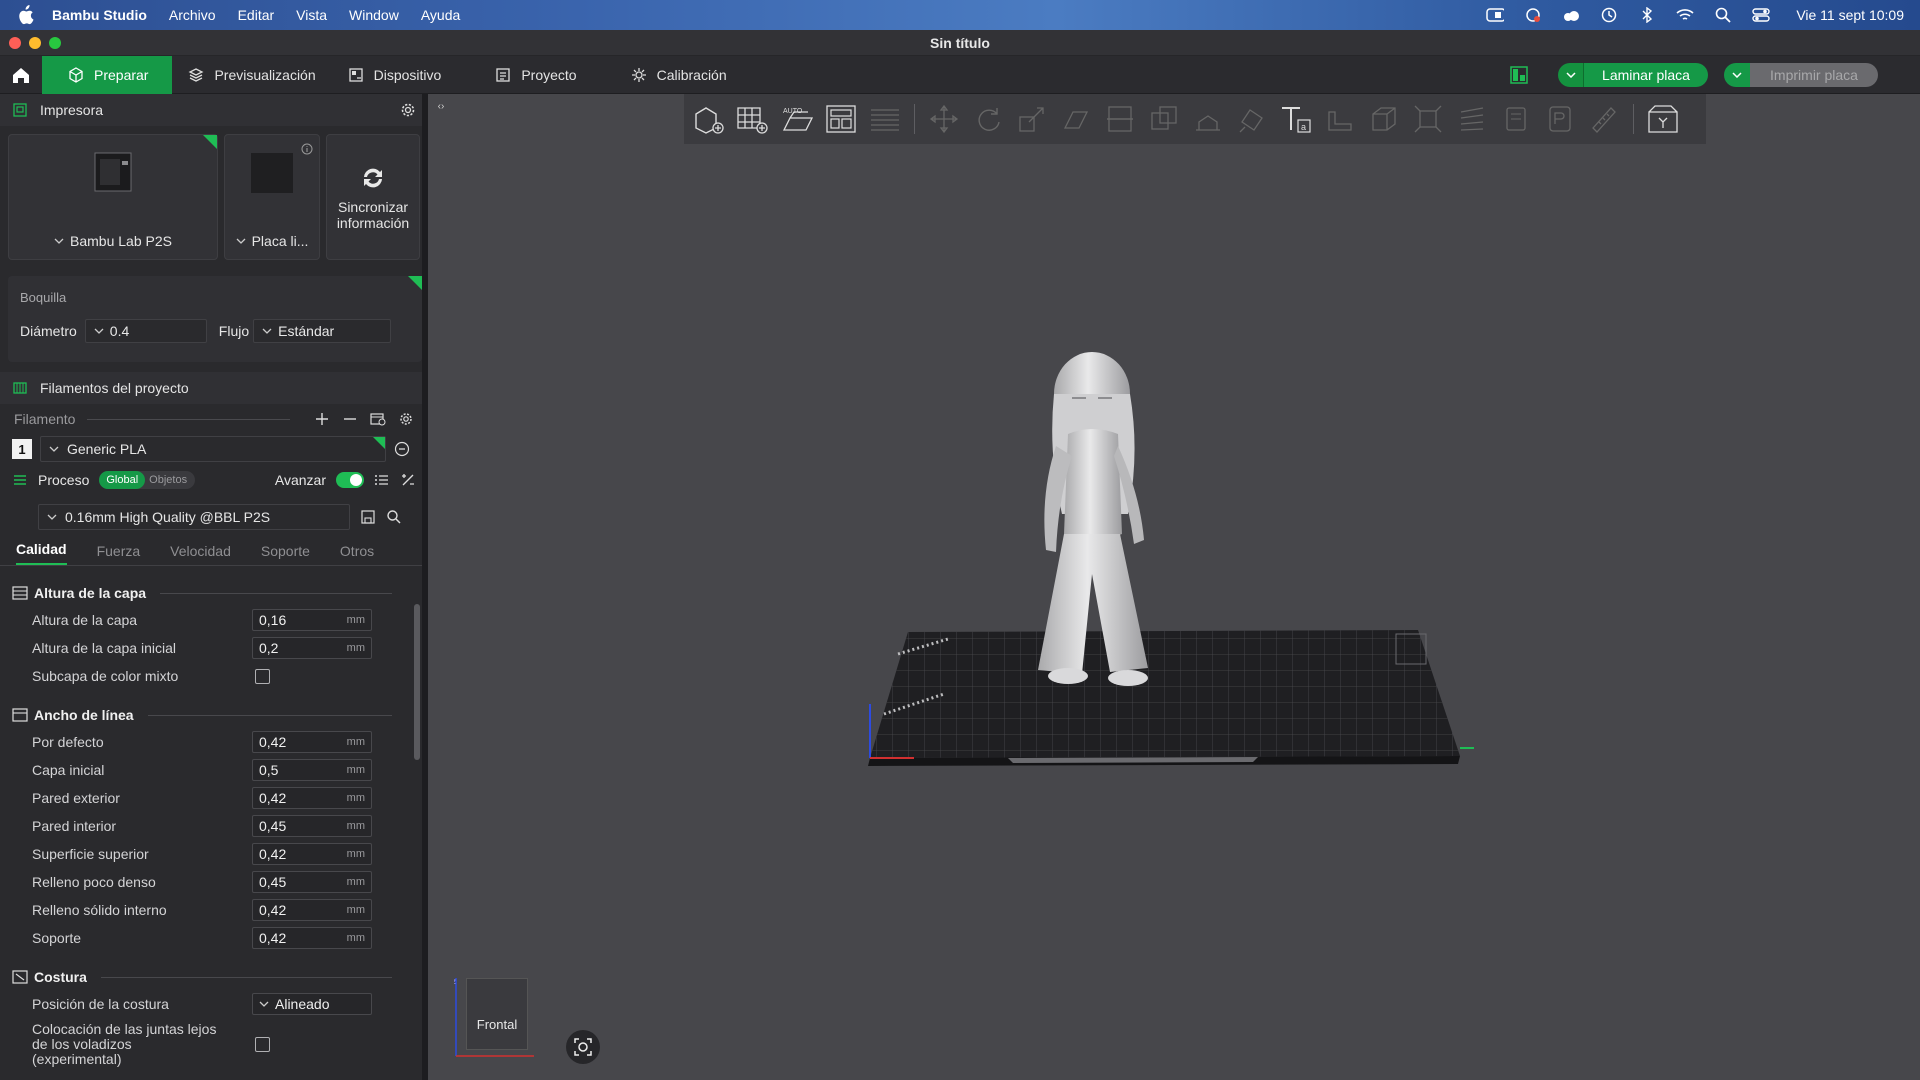 Image resolution: width=1920 pixels, height=1080 pixels. What do you see at coordinates (1609, 15) in the screenshot?
I see `time-machine-icon` at bounding box center [1609, 15].